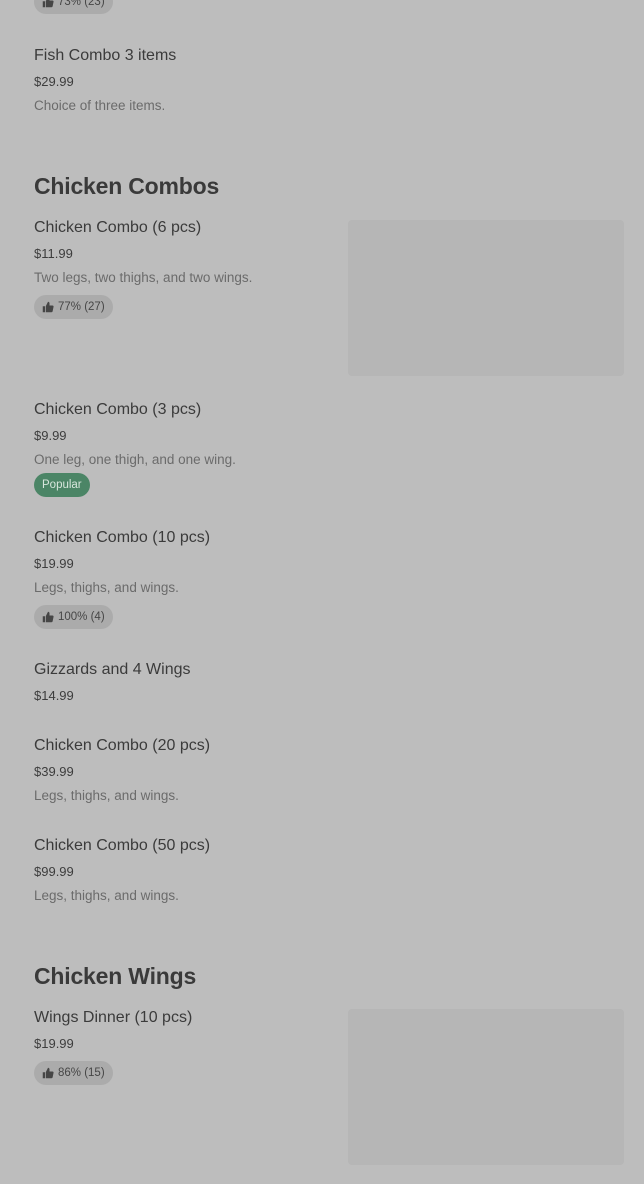 This screenshot has height=1184, width=644. What do you see at coordinates (54, 695) in the screenshot?
I see `item-price: $14.99` at bounding box center [54, 695].